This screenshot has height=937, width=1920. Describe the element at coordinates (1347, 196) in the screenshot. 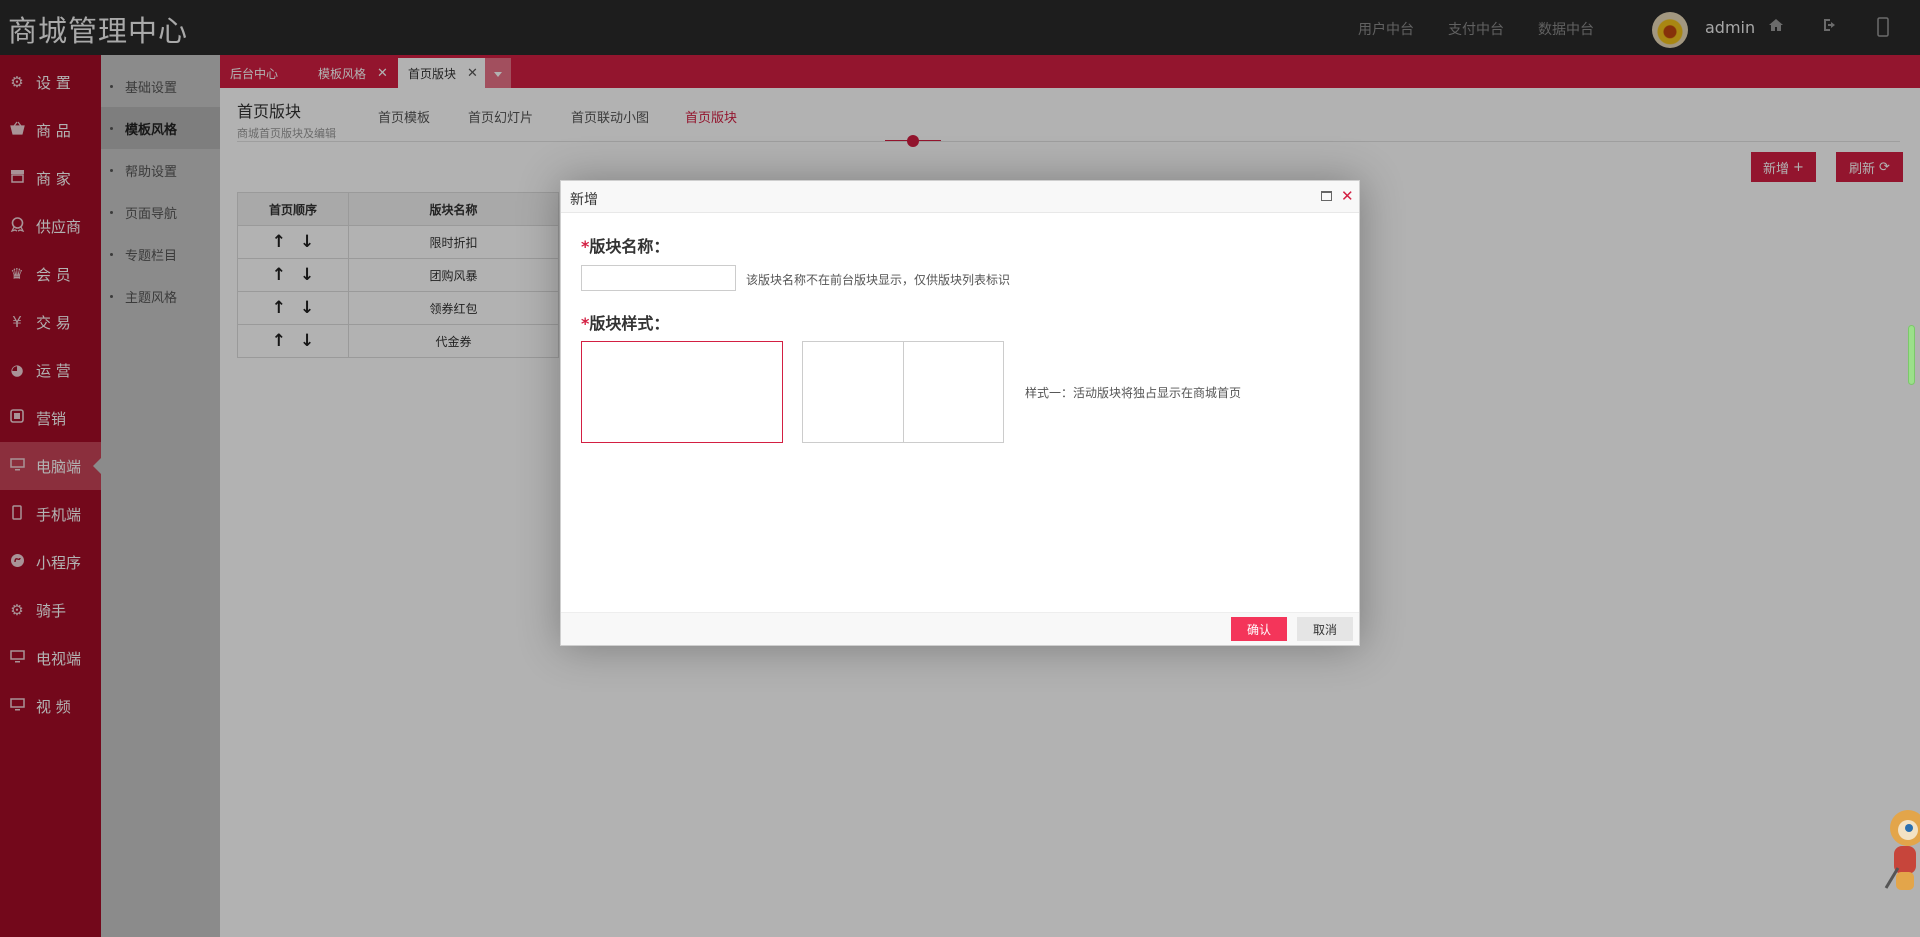

I see `close-icon: ✕` at that location.